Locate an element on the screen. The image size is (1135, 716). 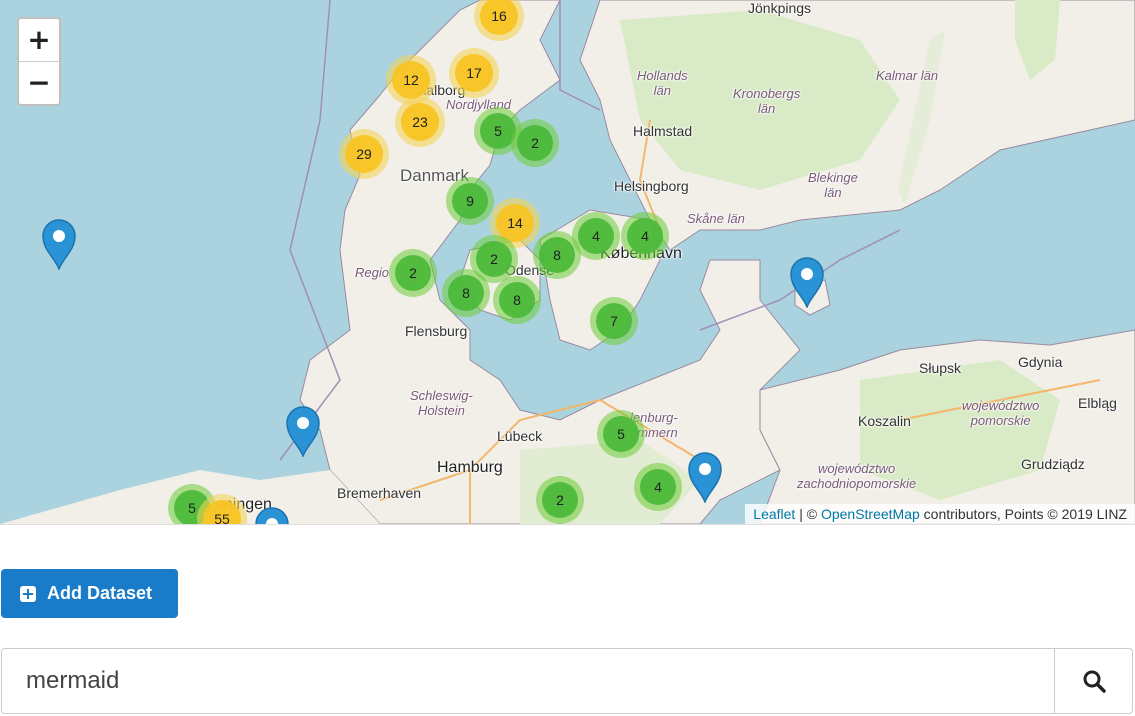
marker-cluster: 9 is located at coordinates (470, 201).